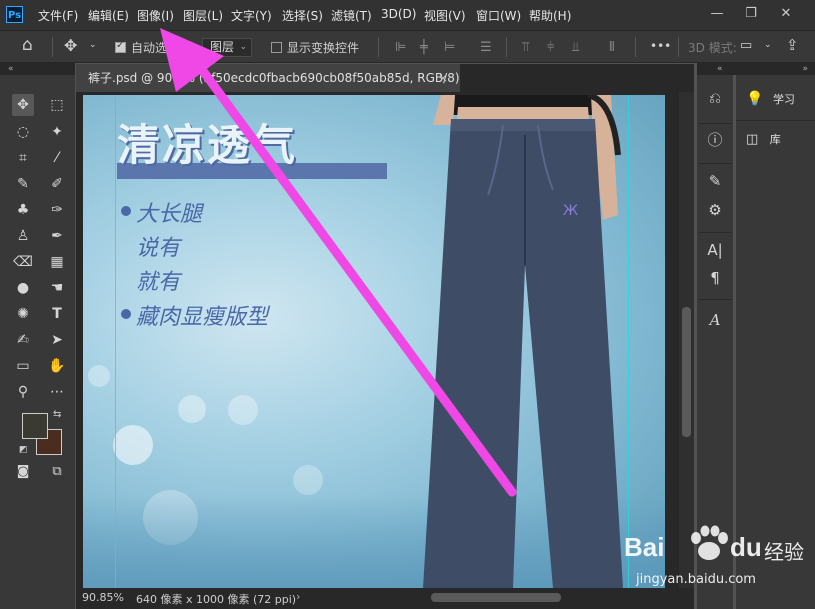 The height and width of the screenshot is (609, 815). I want to click on brush-icon: ✑, so click(57, 210).